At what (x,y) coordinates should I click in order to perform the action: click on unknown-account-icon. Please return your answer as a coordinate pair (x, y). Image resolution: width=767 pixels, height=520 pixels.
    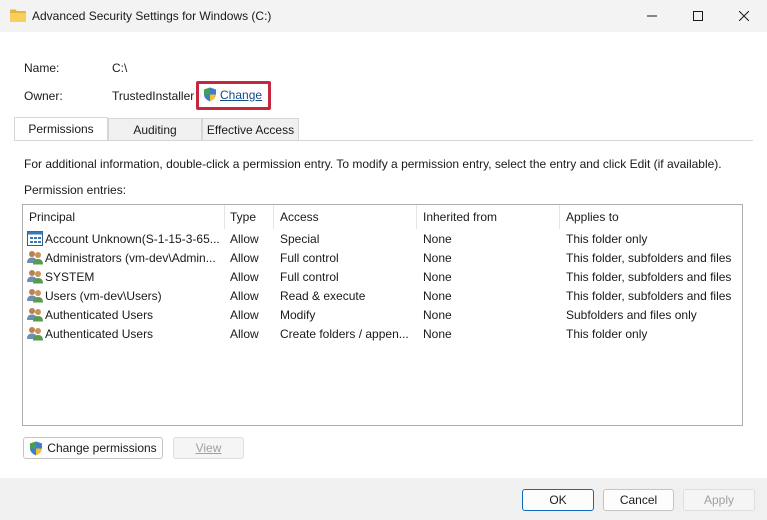
    Looking at the image, I should click on (35, 238).